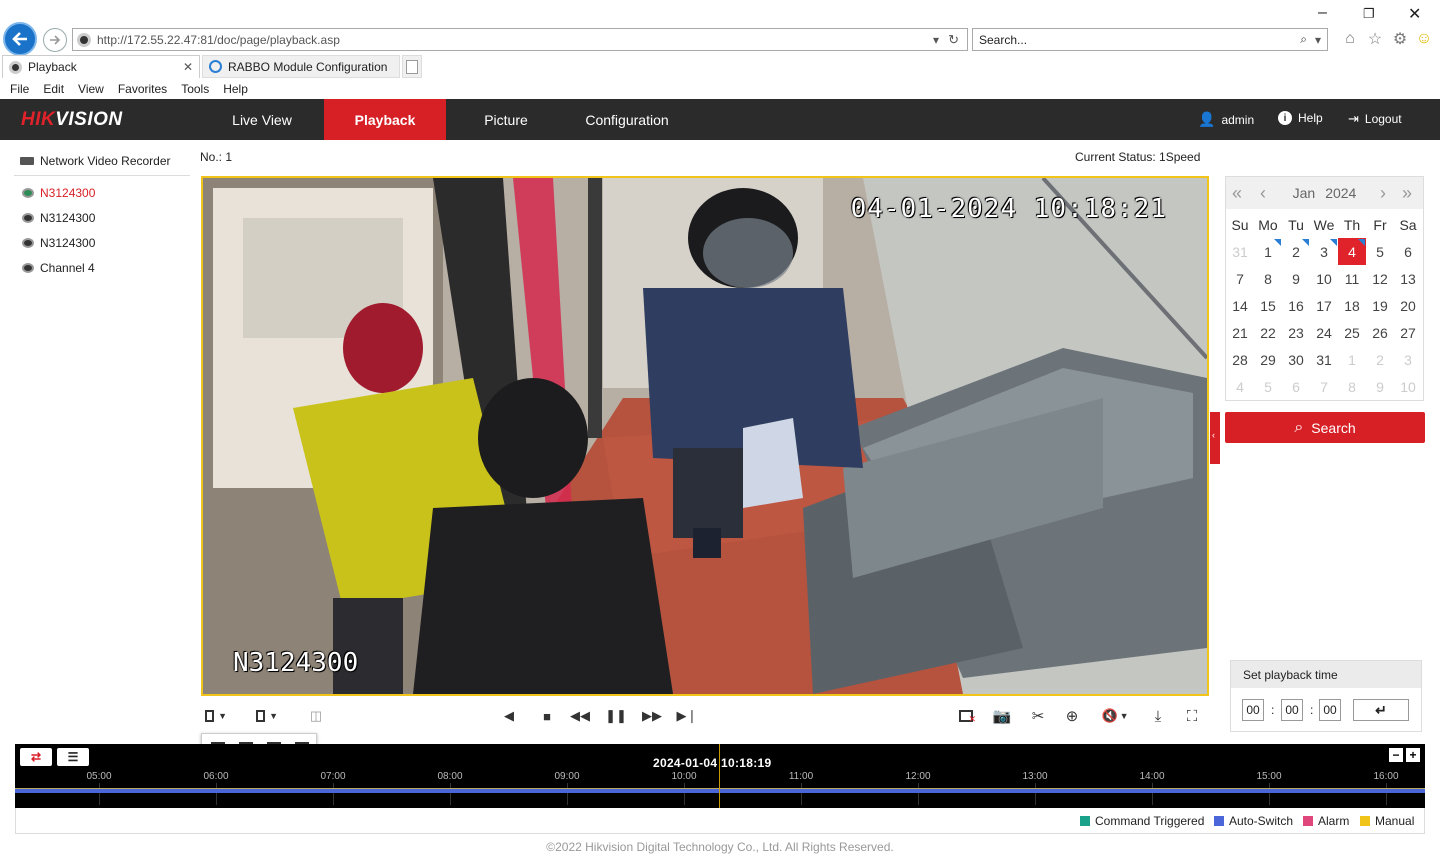  Describe the element at coordinates (1396, 755) in the screenshot. I see `zoom-out-button: −` at that location.